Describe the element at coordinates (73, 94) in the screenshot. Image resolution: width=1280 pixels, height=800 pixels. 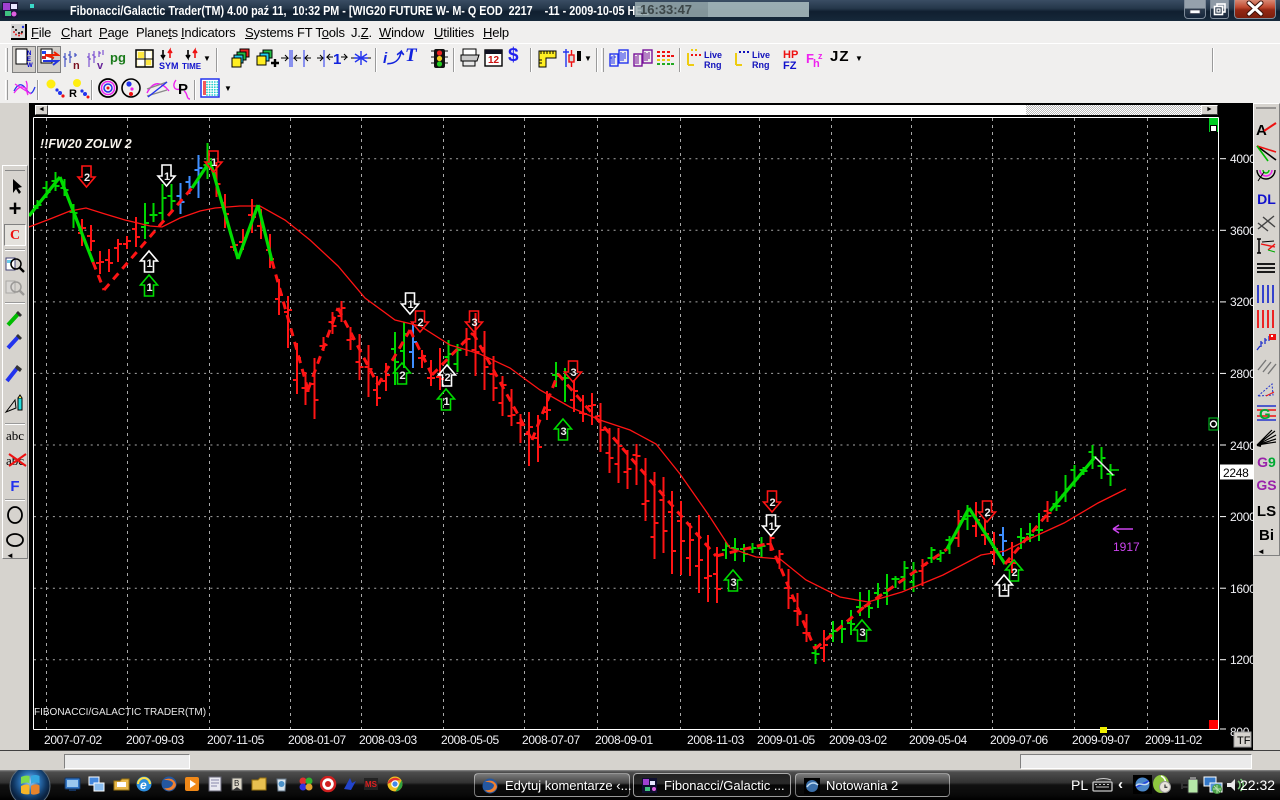
I see `svg-text: R` at that location.